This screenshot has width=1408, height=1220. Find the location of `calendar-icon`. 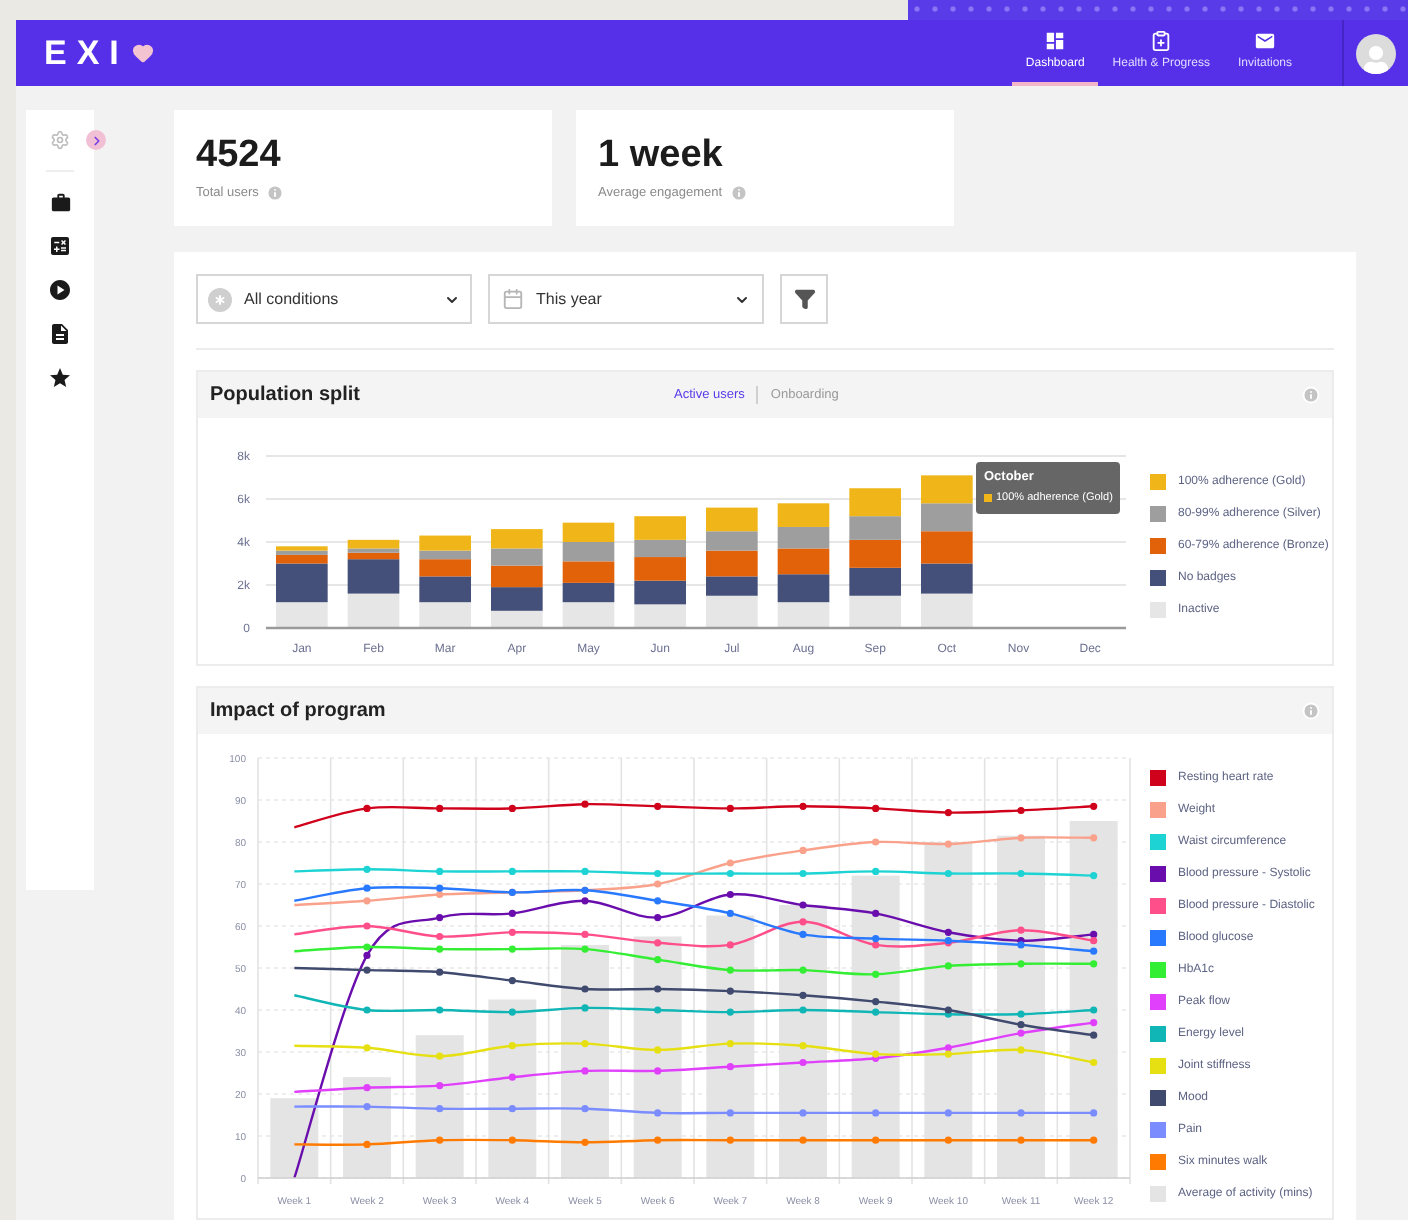

calendar-icon is located at coordinates (513, 299).